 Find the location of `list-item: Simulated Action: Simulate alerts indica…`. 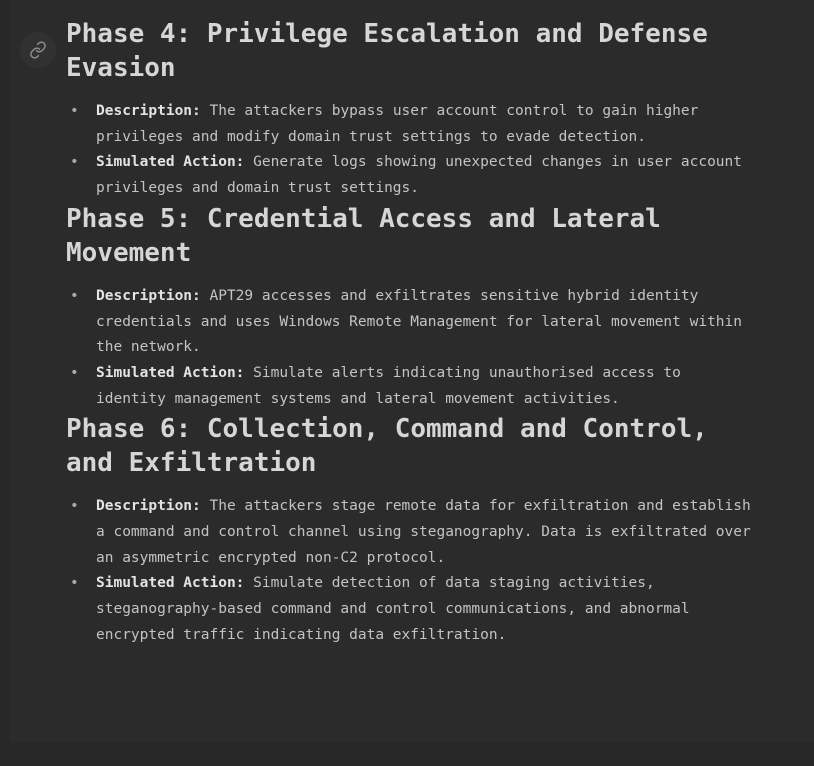

list-item: Simulated Action: Simulate alerts indica… is located at coordinates (412, 386).